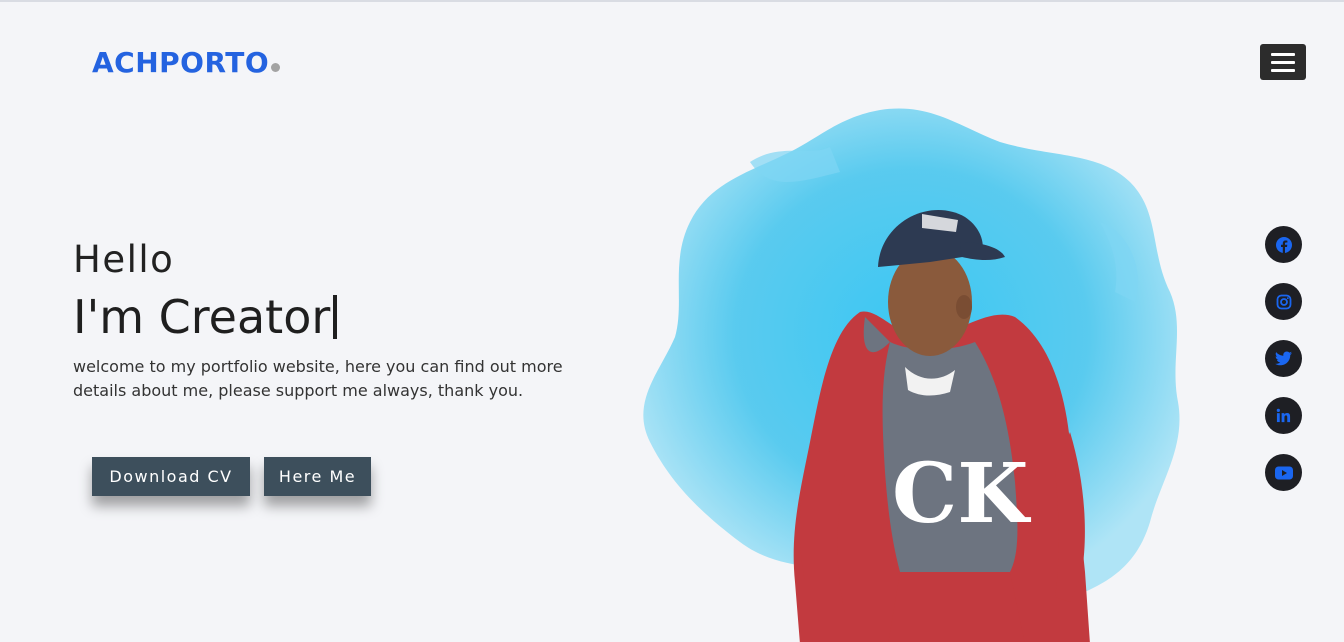  I want to click on youtube-link, so click(1283, 472).